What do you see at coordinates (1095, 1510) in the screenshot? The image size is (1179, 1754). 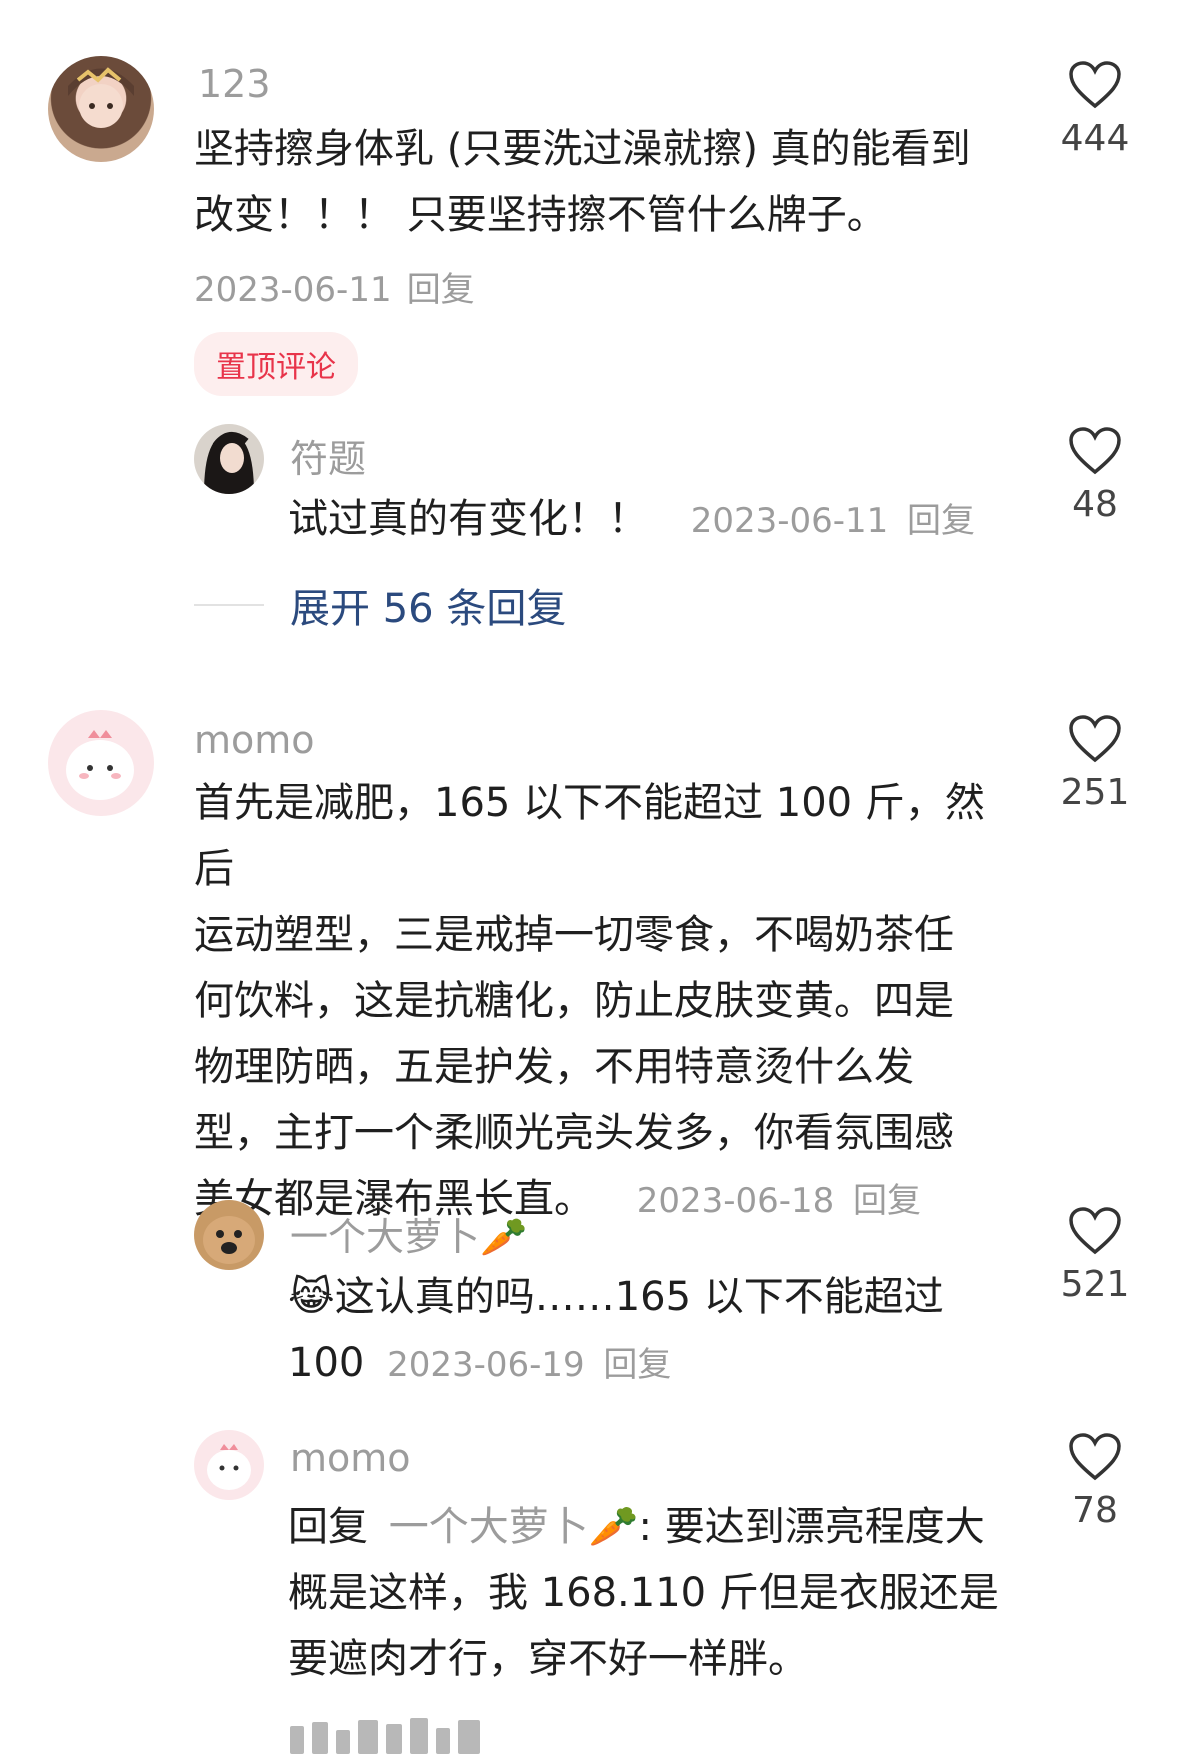 I see `like-count: 78` at bounding box center [1095, 1510].